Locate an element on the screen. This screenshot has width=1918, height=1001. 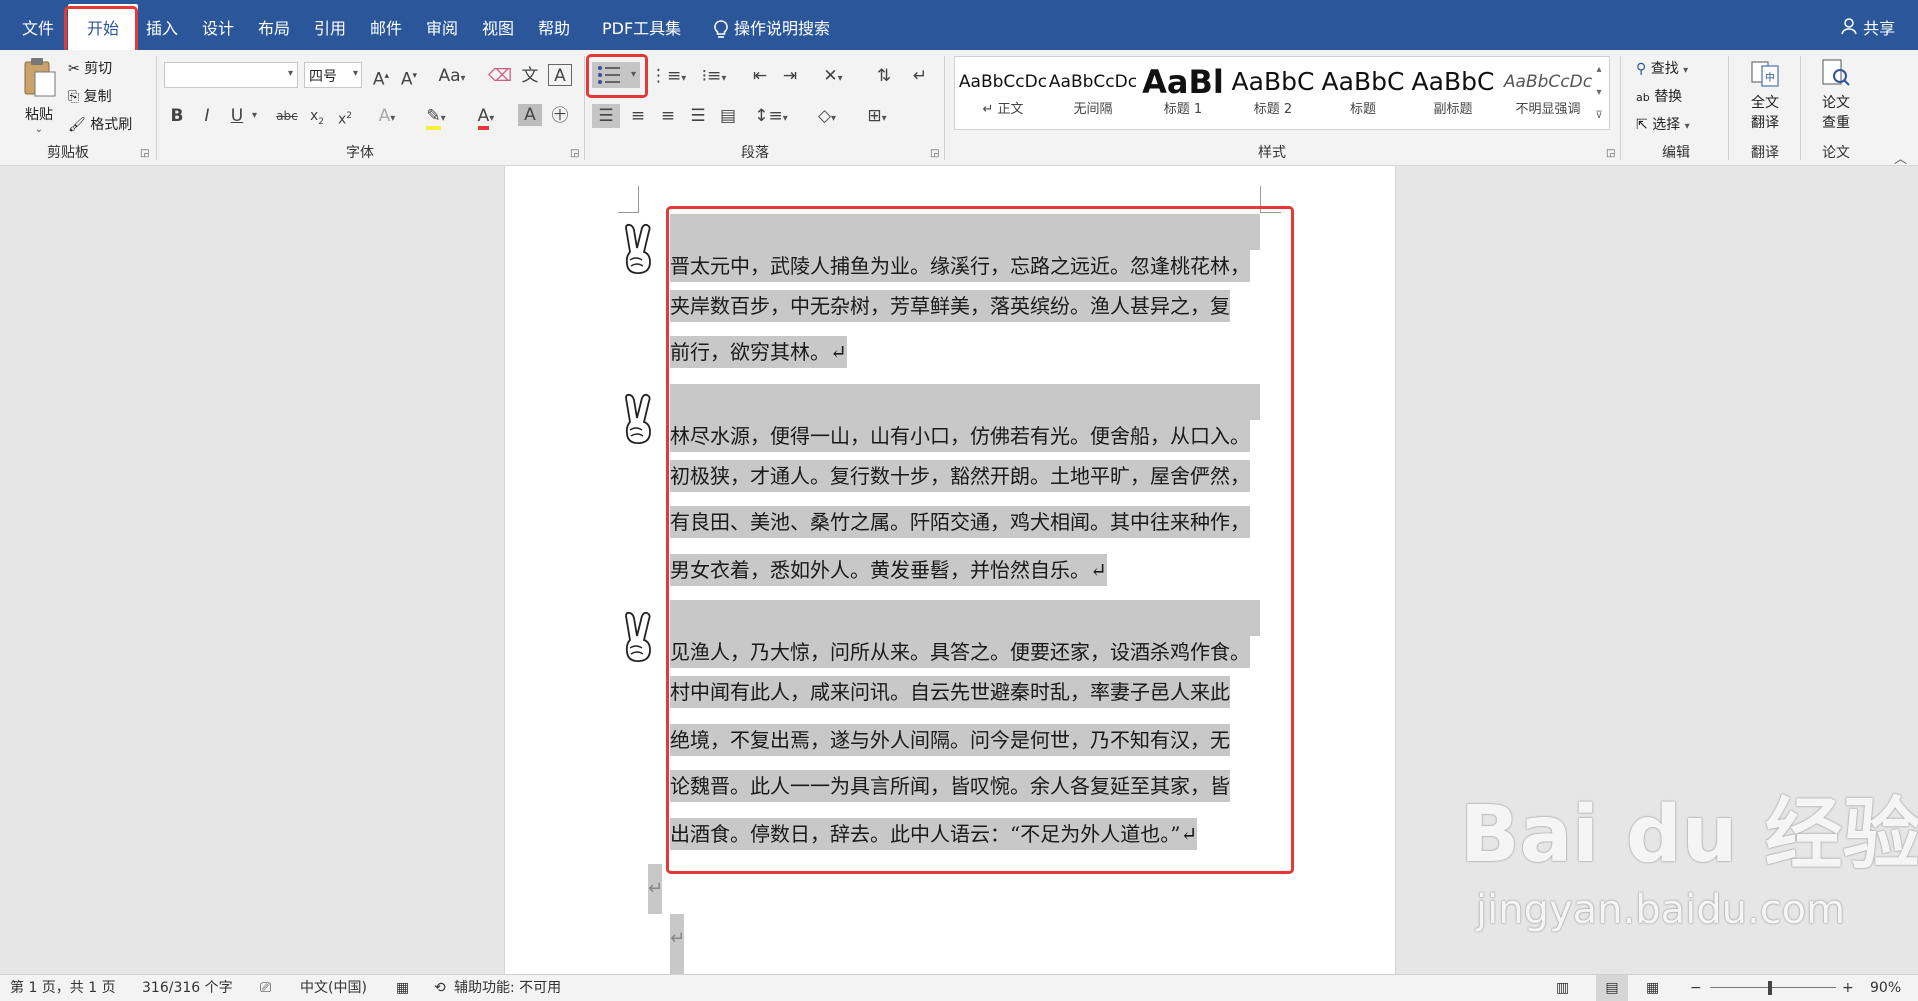
paragraph-2-line: 有良田、美池、桑竹之属。阡陌交通，鸡犬相闻。其中往来种作， is located at coordinates (960, 522).